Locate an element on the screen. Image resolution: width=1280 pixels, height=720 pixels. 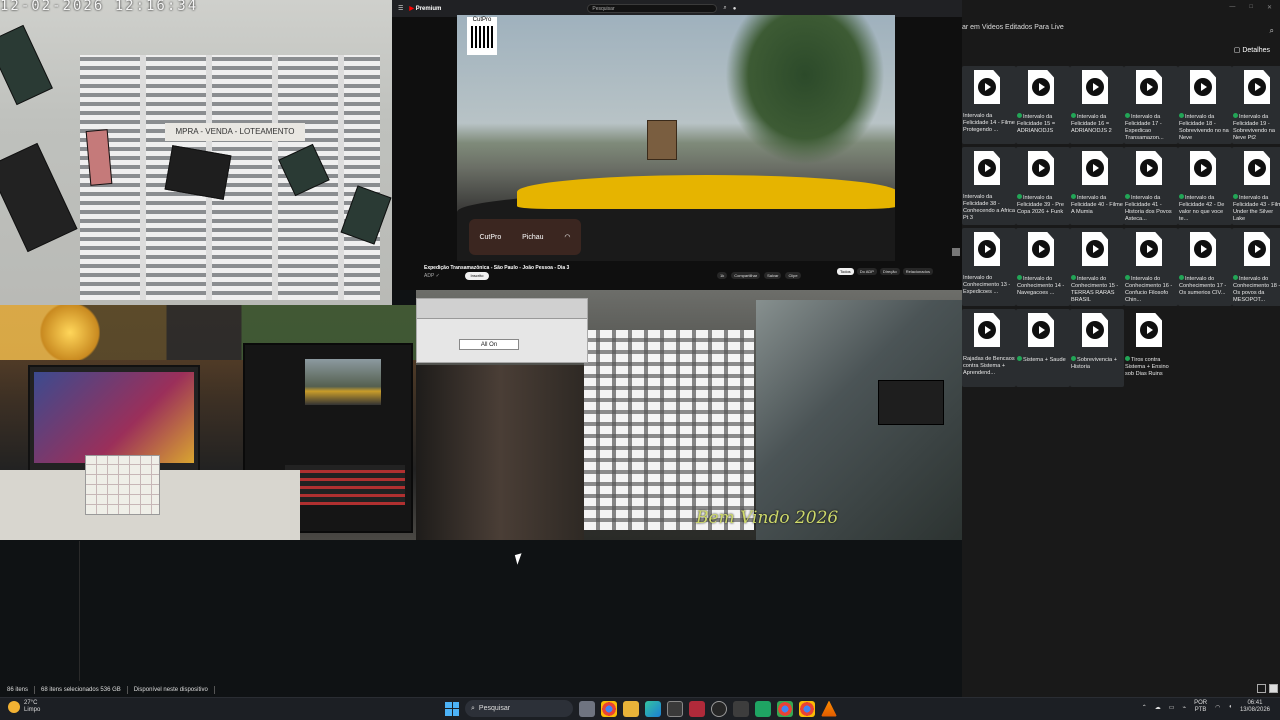
cloud-icon: ☁ is located at coordinates (1158, 707).